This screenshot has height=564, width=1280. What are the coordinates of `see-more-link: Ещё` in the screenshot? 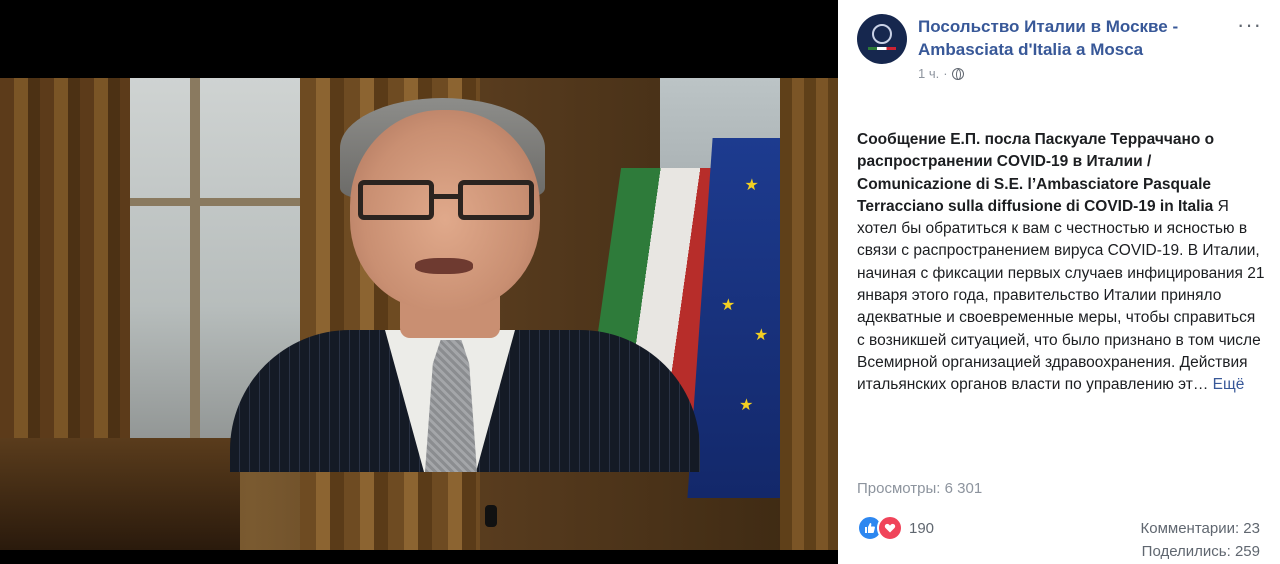 It's located at (1229, 384).